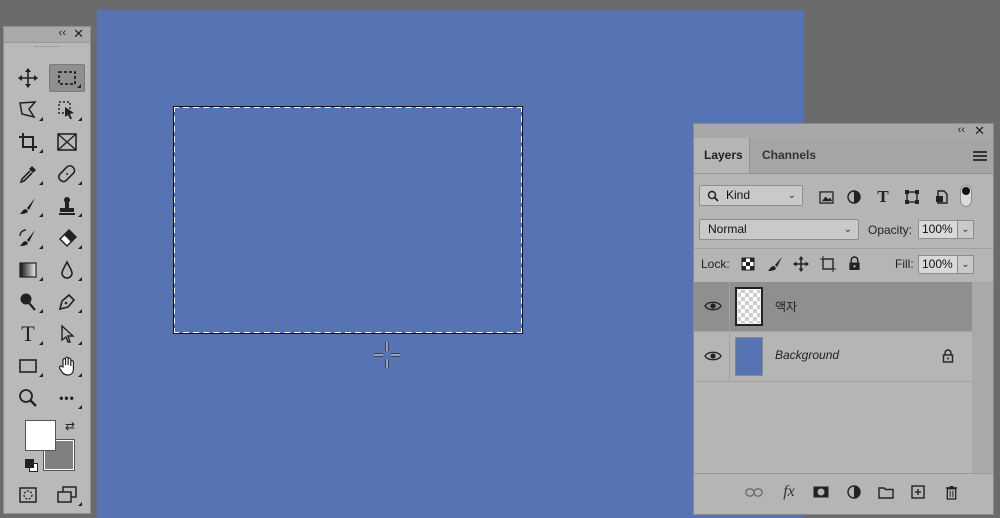  Describe the element at coordinates (67, 302) in the screenshot. I see `pen-tool` at that location.